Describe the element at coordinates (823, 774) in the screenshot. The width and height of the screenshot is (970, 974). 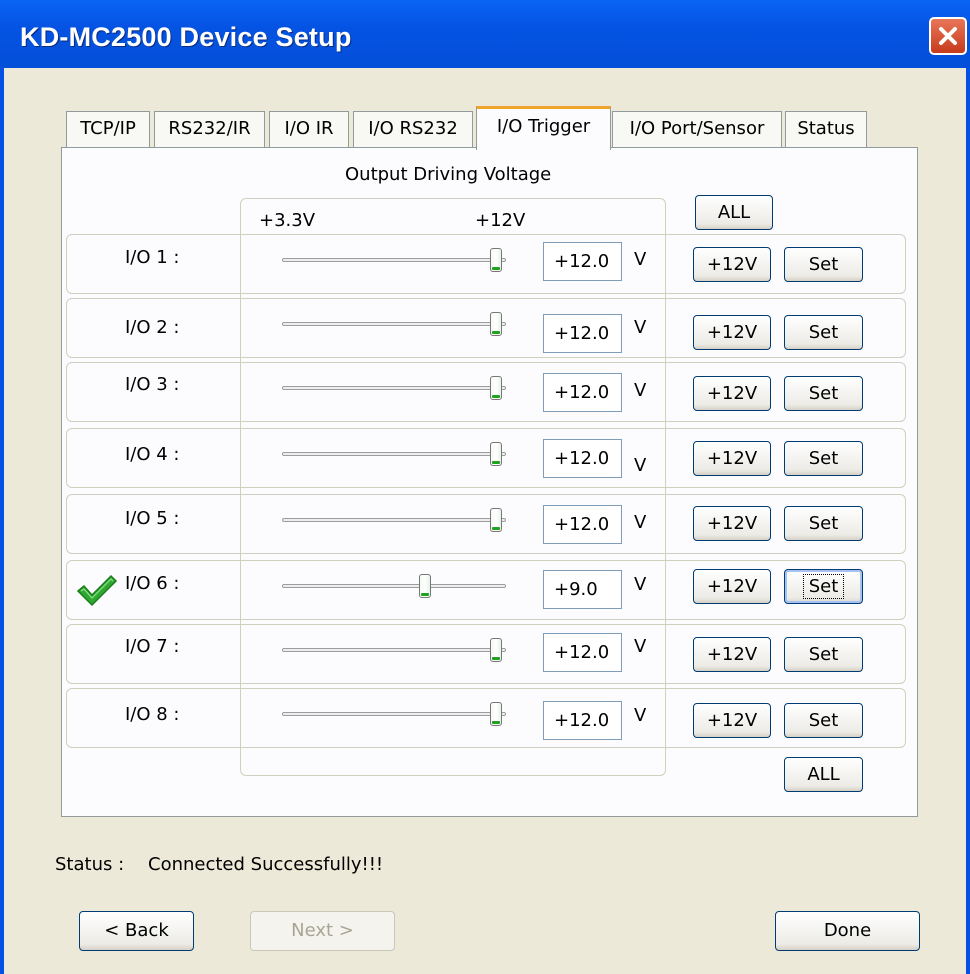
I see `all-set-button: ALL` at that location.